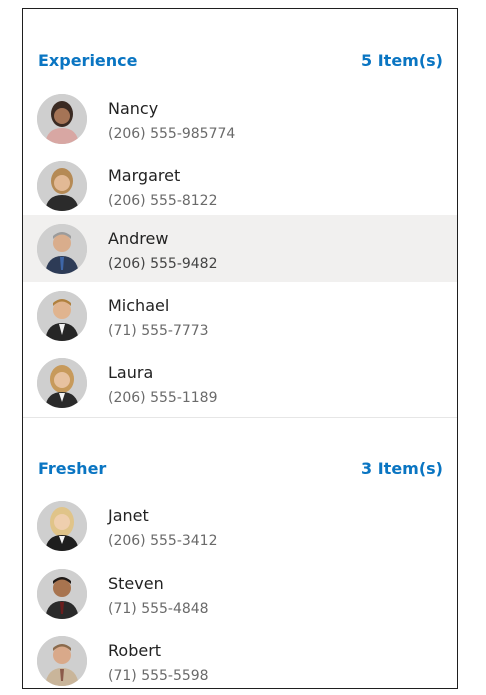 This screenshot has width=486, height=695. I want to click on list-item: Michael (71) 555-7773, so click(240, 315).